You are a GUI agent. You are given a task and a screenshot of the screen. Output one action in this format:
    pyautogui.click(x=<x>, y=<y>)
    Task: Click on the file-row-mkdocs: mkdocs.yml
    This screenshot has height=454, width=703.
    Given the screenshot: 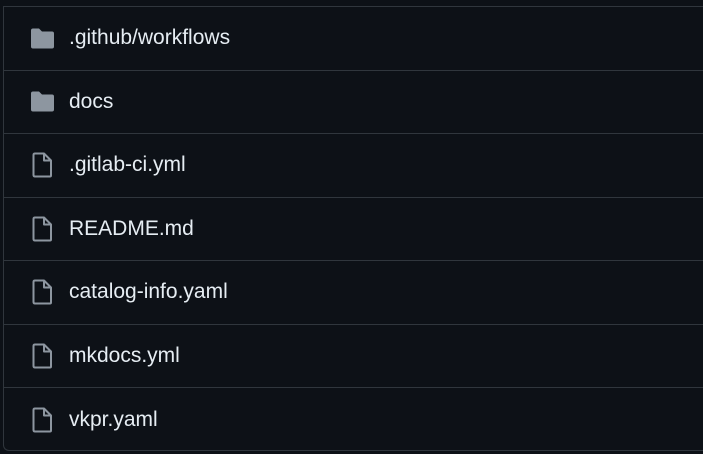 What is the action you would take?
    pyautogui.click(x=353, y=356)
    